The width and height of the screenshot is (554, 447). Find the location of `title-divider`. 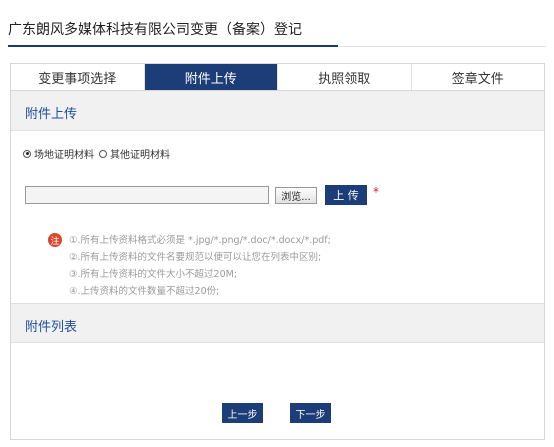

title-divider is located at coordinates (442, 46).